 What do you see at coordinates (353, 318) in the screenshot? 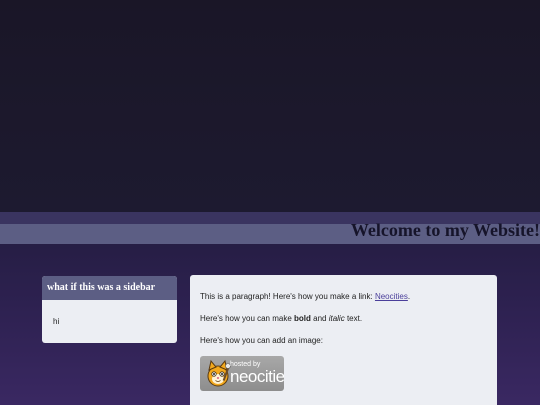
I see `paragraph-formatting-end: text.` at bounding box center [353, 318].